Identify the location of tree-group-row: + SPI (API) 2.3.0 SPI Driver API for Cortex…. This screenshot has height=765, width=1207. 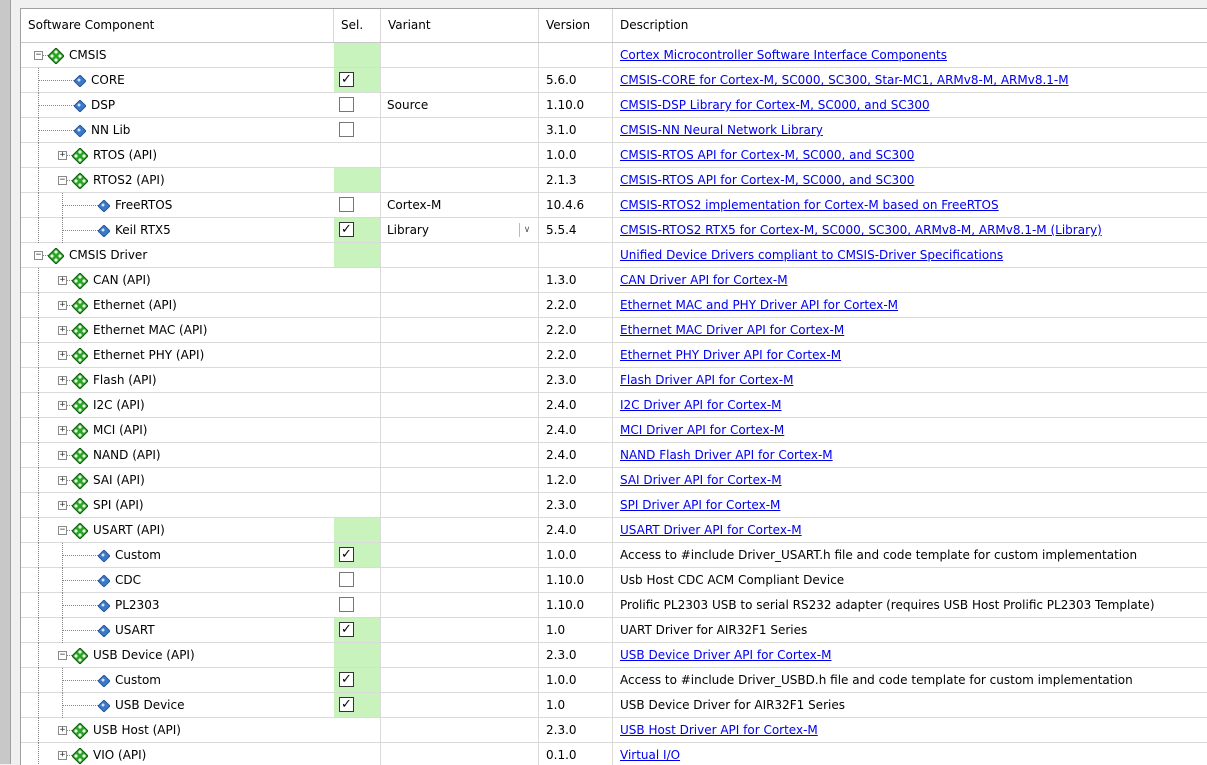
(614, 505).